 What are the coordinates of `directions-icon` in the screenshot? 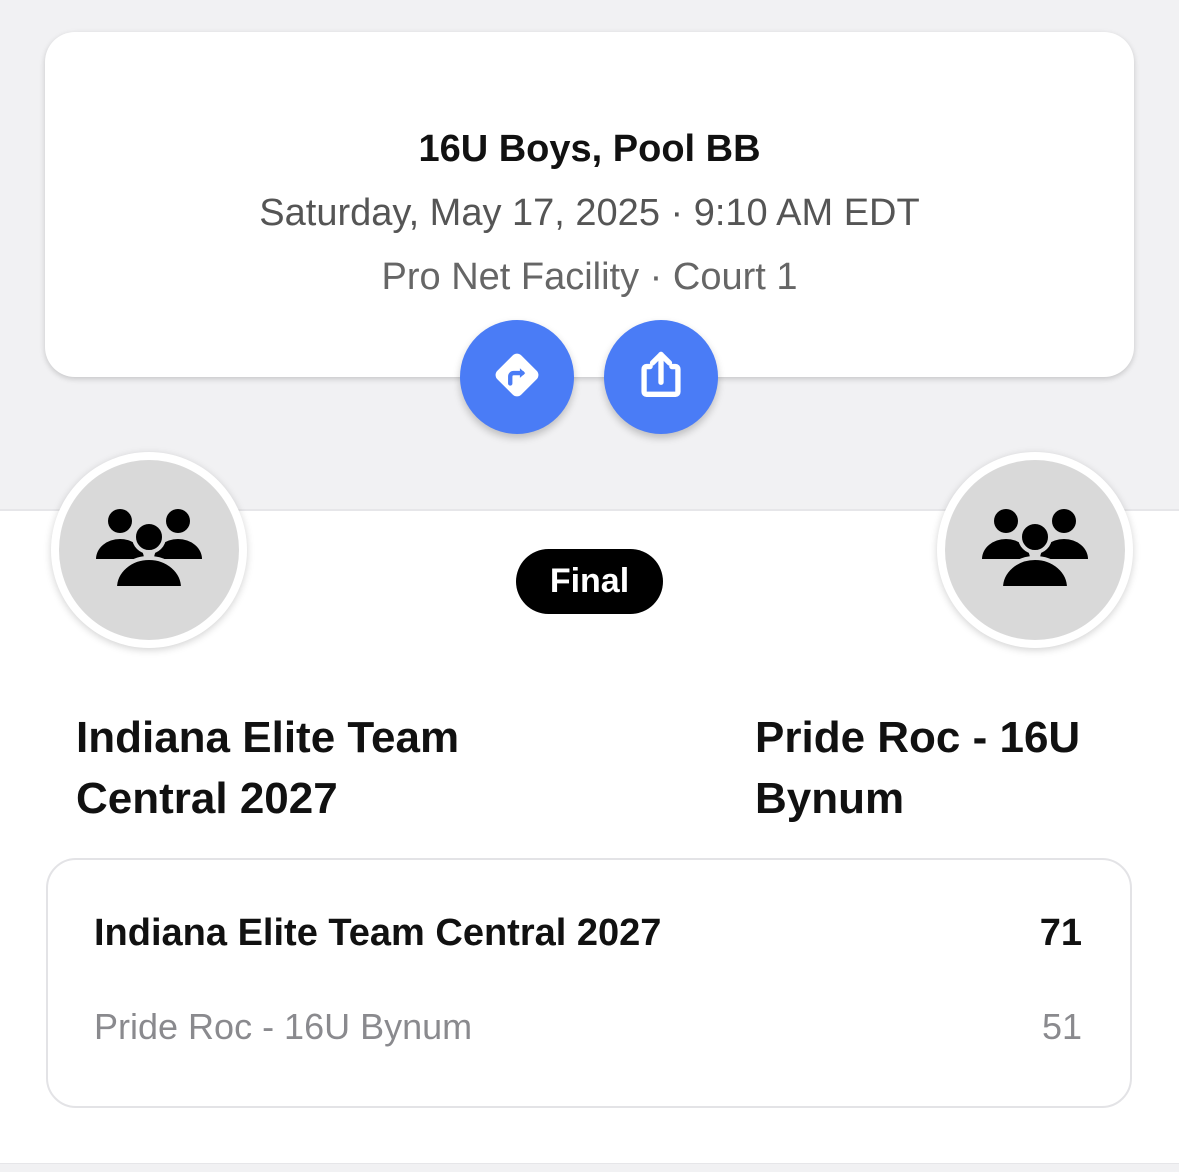 It's located at (517, 377).